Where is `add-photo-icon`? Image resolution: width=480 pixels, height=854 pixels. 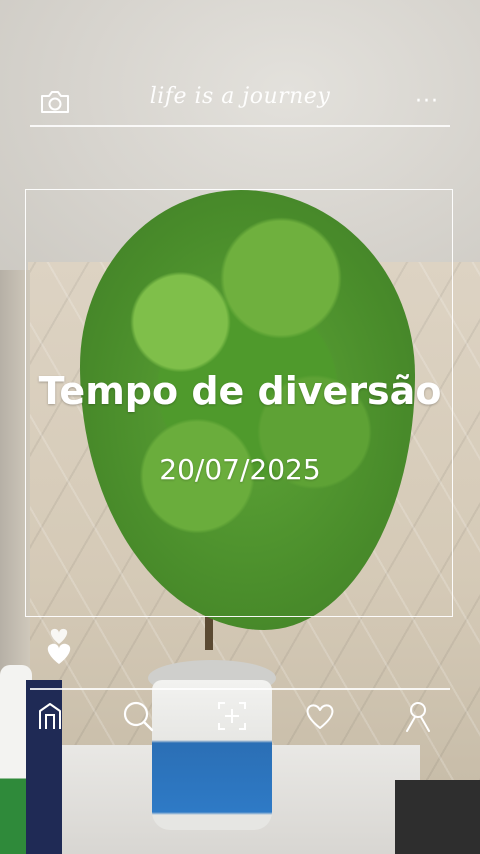
add-photo-icon is located at coordinates (232, 716).